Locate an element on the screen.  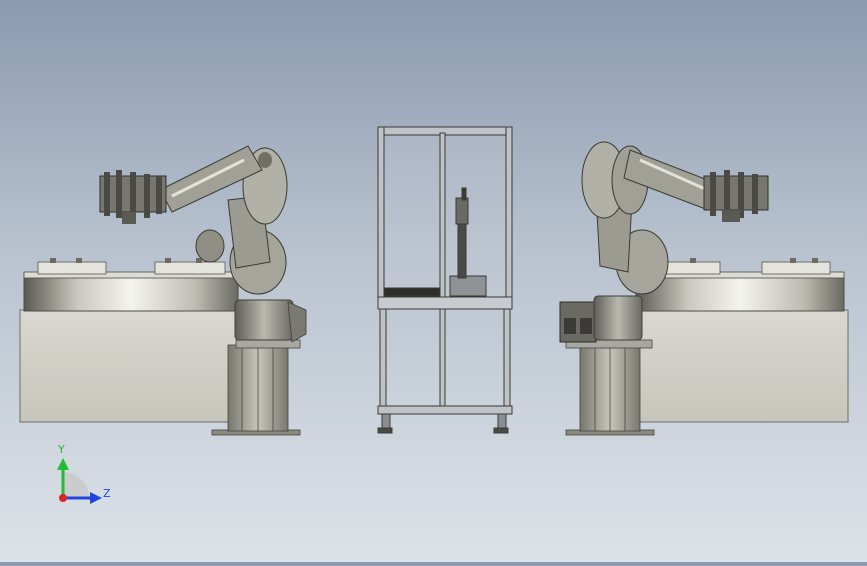
left-robot-gripper is located at coordinates (133, 197).